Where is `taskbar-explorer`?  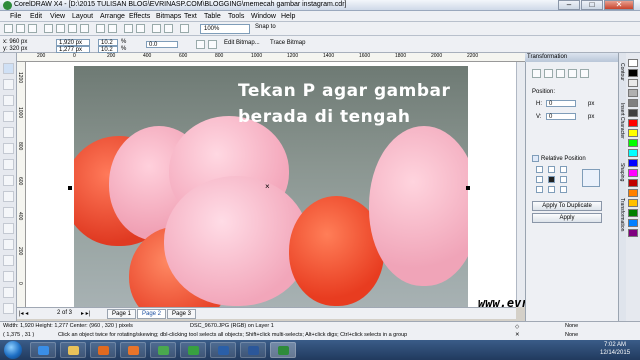
taskbar-explorer is located at coordinates (73, 350).